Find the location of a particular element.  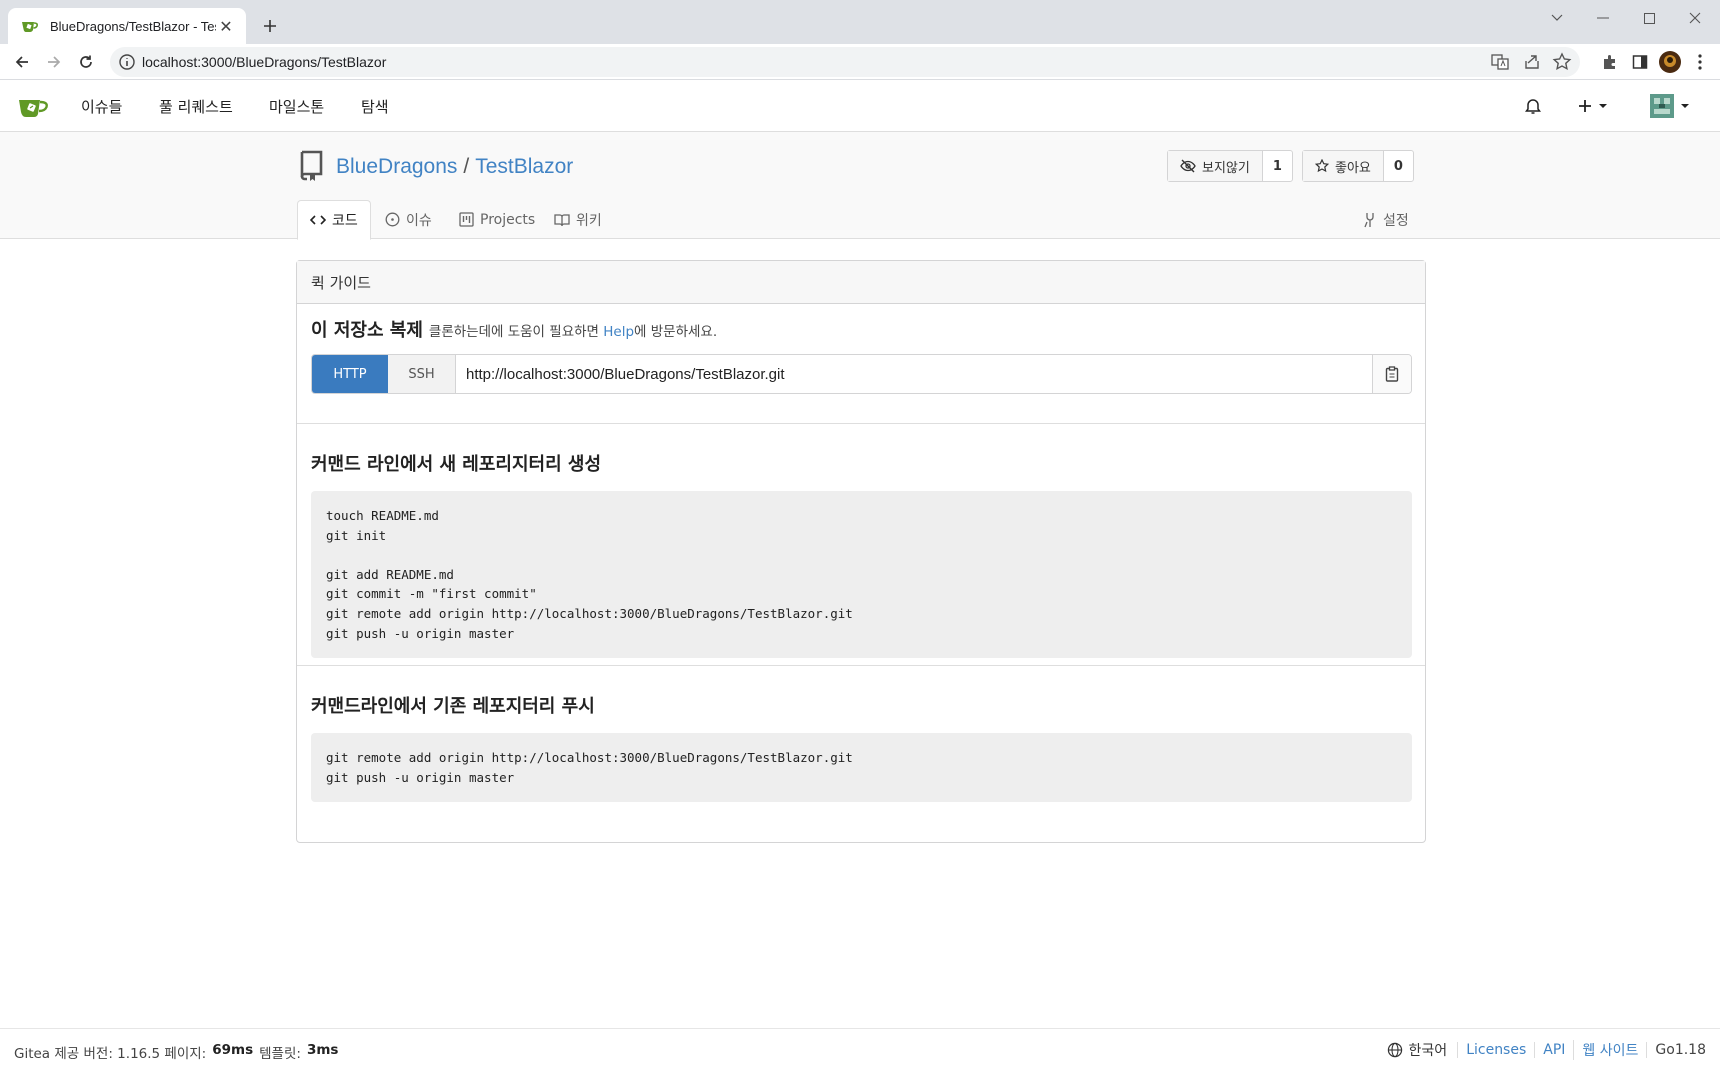

notifications-bell-icon is located at coordinates (1533, 106).